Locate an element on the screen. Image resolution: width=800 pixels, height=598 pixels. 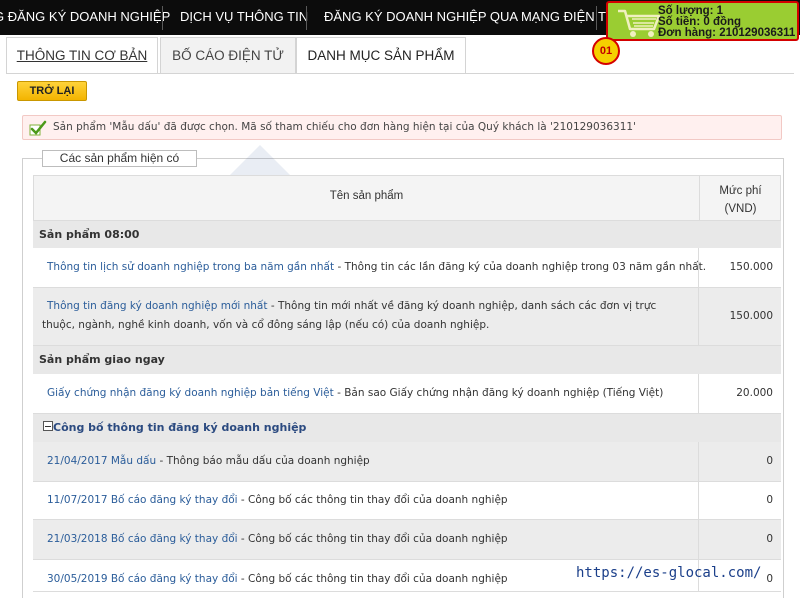
tab-danh-muc-san-pham: DANH MỤC SẢN PHẨM is located at coordinates (381, 55).